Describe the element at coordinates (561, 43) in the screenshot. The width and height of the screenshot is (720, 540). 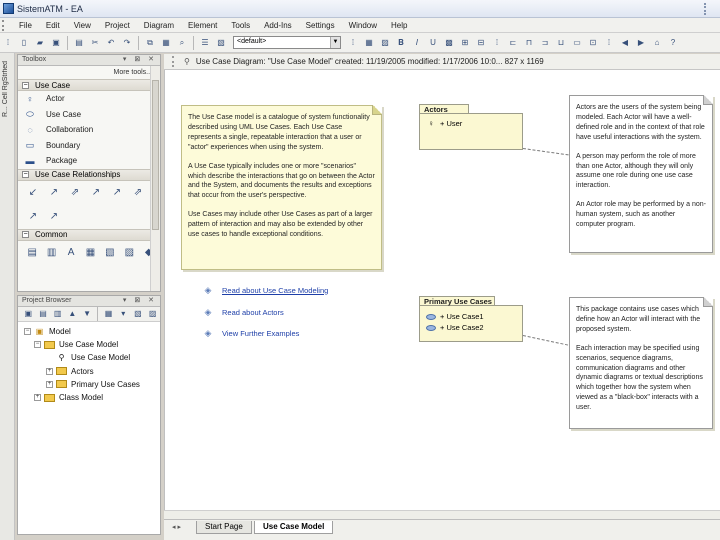
I see `distribute-icon: ⊔` at that location.